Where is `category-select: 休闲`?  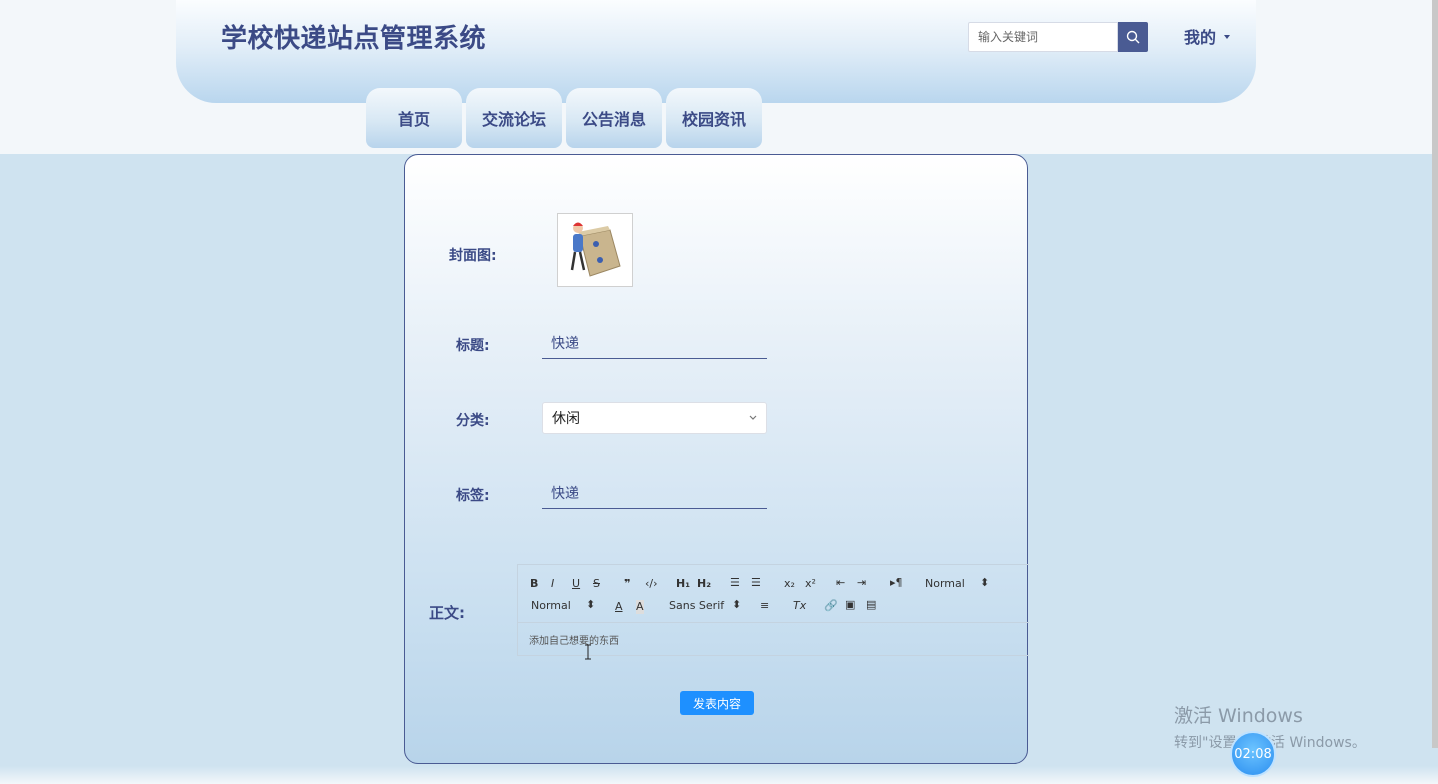
category-select: 休闲 is located at coordinates (654, 418).